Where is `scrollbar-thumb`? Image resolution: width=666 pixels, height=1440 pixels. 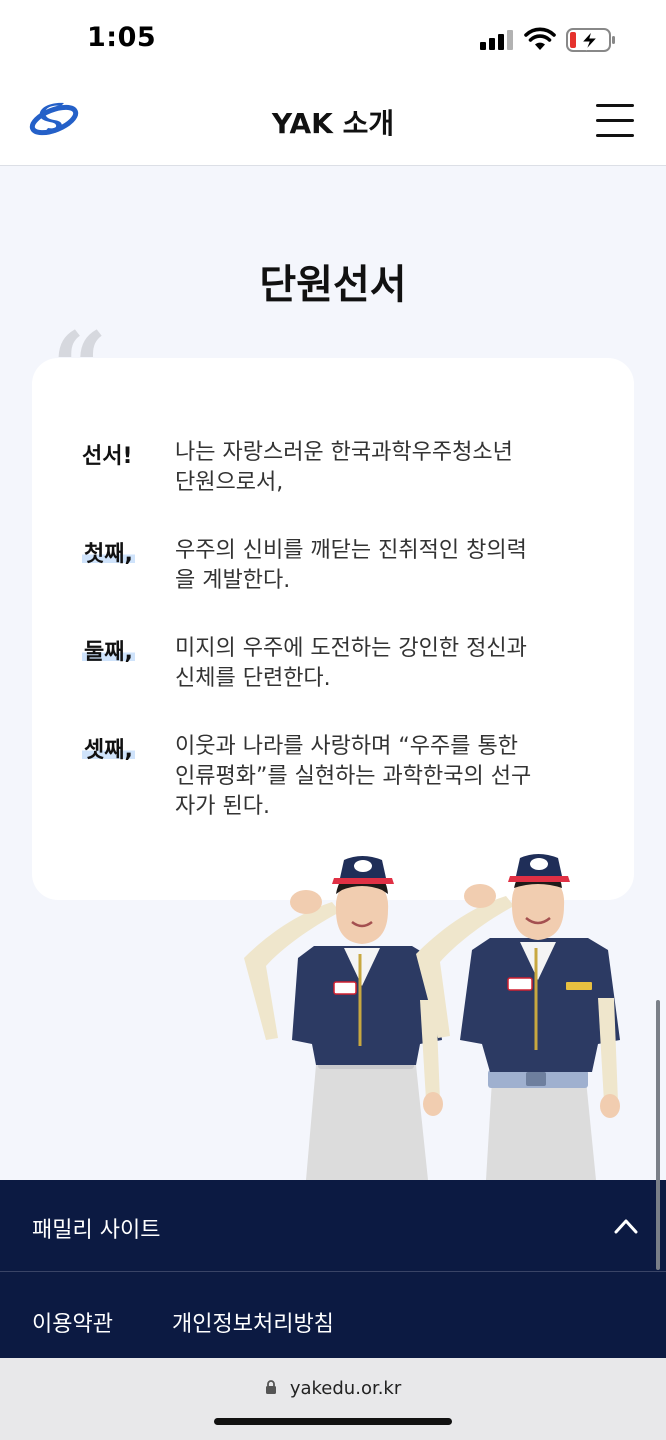 scrollbar-thumb is located at coordinates (658, 1135).